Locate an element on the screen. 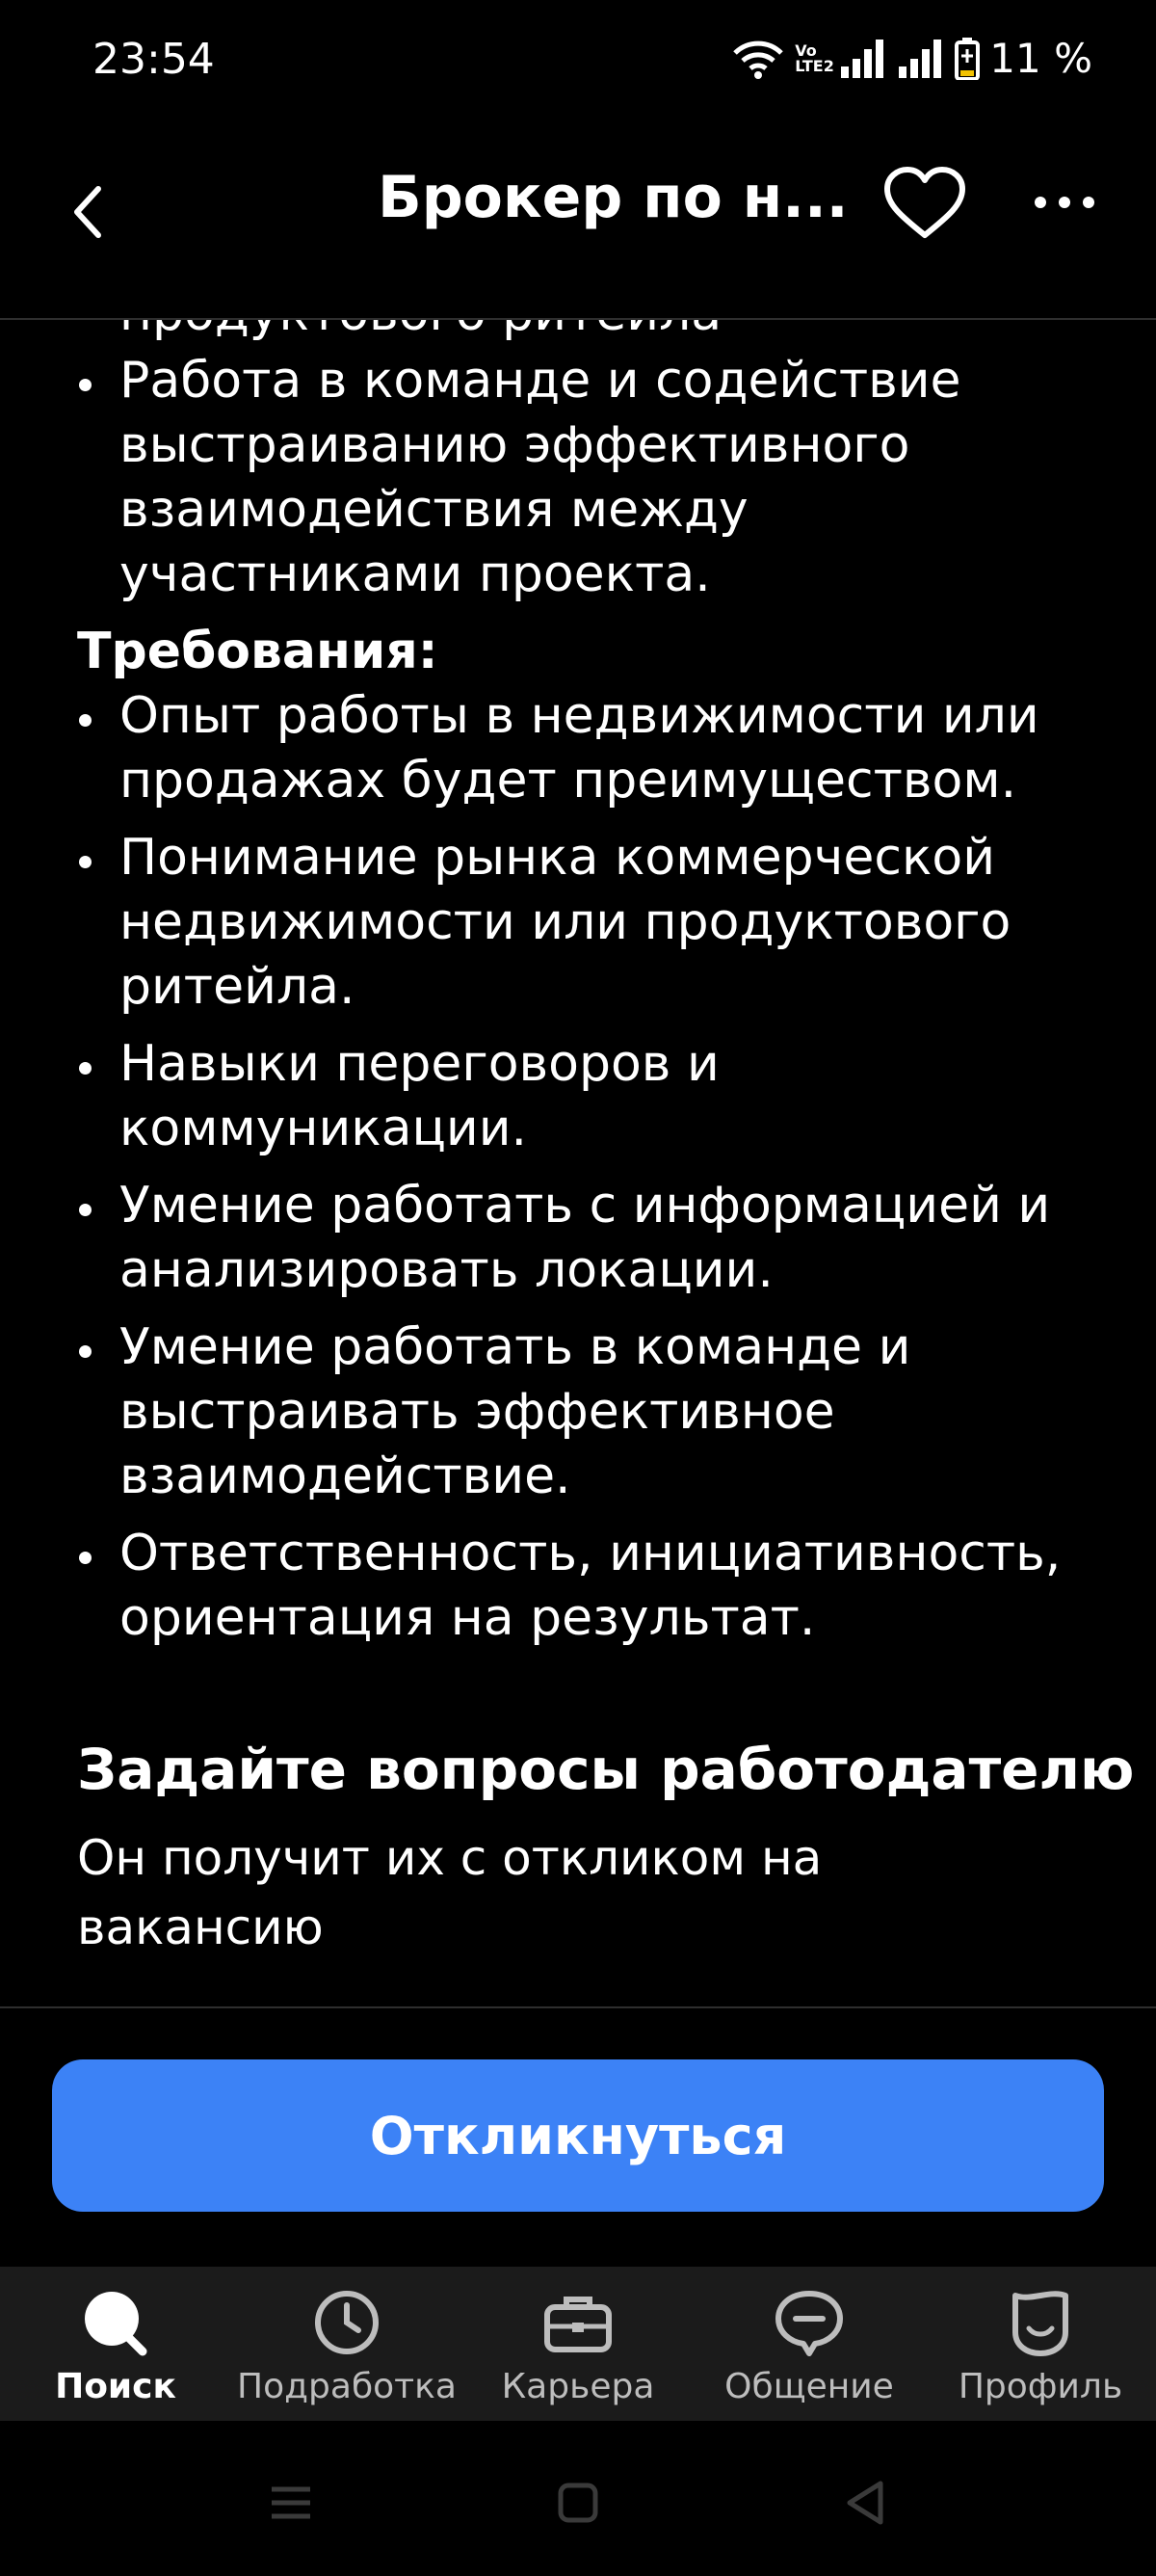  status-icons: Vo LTE2 11 % is located at coordinates (911, 58).